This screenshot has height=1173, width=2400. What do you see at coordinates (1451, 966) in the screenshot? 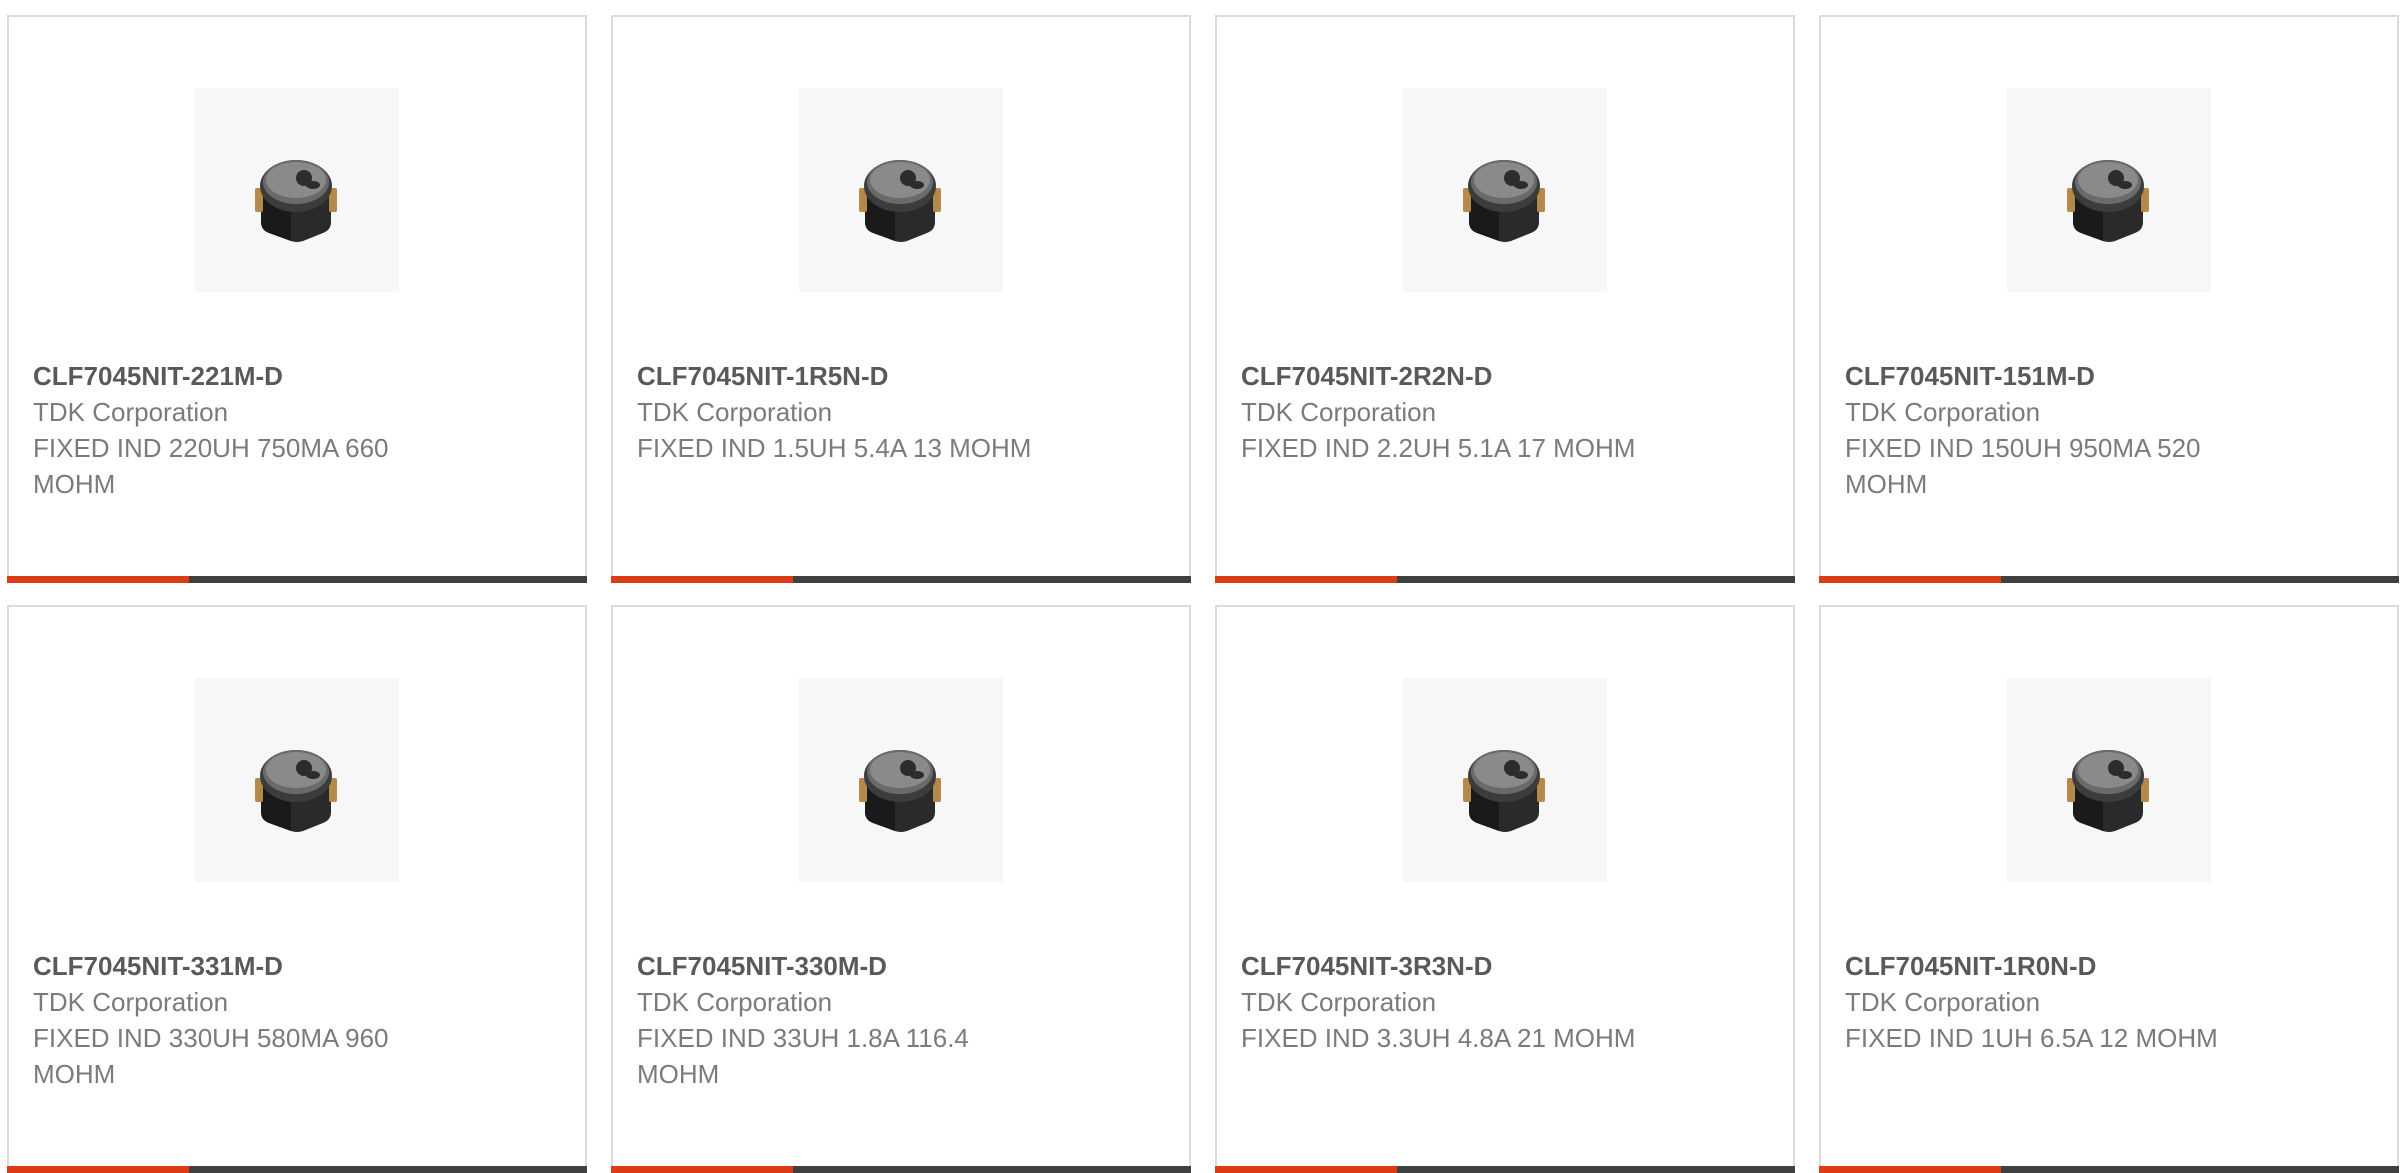
I see `part-number: CLF7045NIT-3R3N-D` at bounding box center [1451, 966].